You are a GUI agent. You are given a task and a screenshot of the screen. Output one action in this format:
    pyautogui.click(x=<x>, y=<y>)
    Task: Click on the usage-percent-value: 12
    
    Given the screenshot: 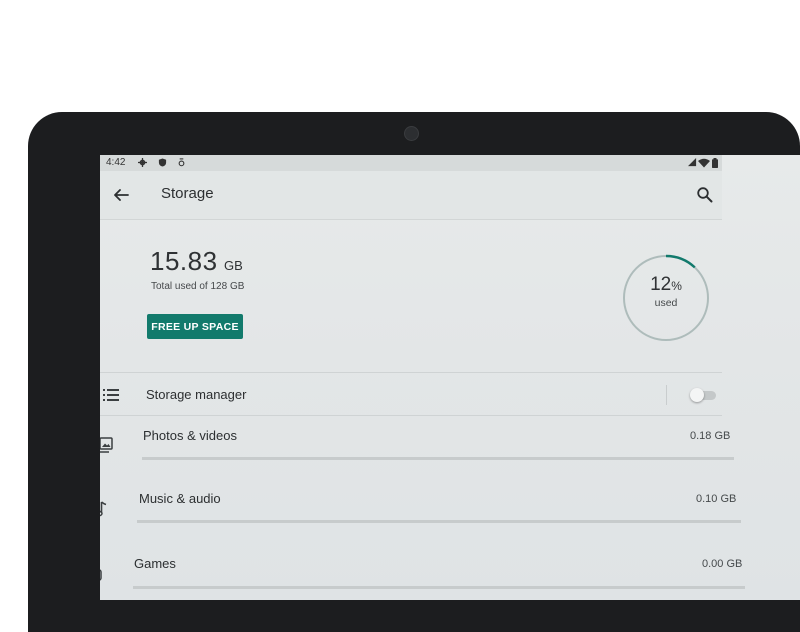 What is the action you would take?
    pyautogui.click(x=661, y=284)
    